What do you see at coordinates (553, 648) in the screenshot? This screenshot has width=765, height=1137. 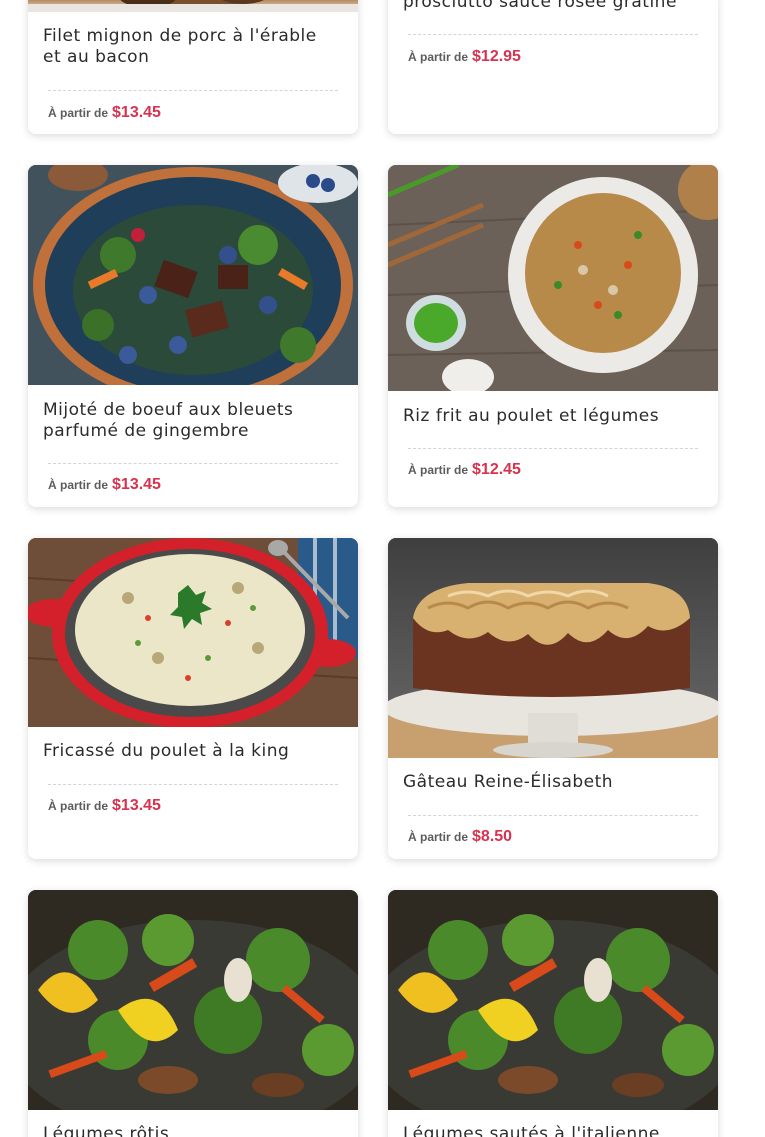 I see `queen-elizabeth-cake-photo` at bounding box center [553, 648].